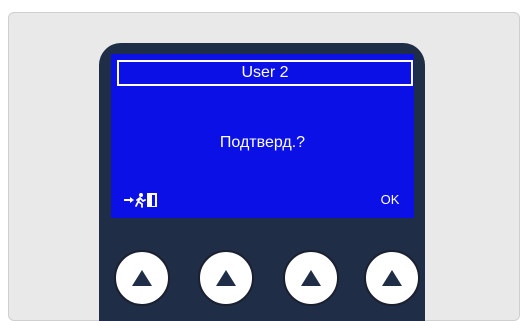  I want to click on ok-label: OK, so click(390, 199).